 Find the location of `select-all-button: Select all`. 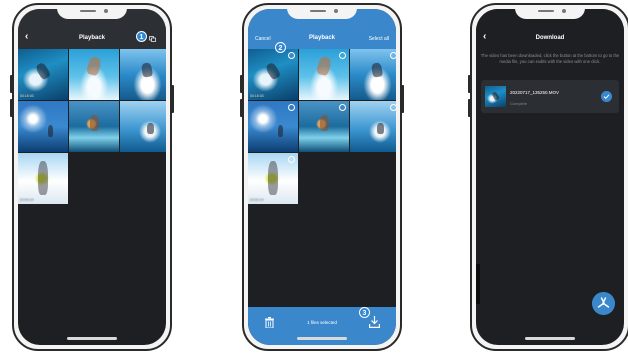

select-all-button: Select all is located at coordinates (379, 39).